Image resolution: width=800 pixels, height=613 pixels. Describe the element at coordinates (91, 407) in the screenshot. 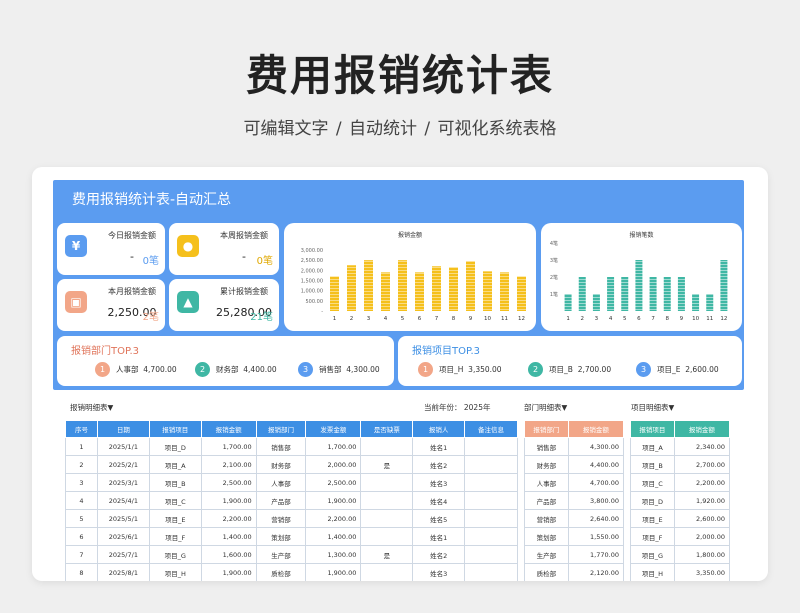

I see `detail-dropdown: 报销明细表▼` at that location.